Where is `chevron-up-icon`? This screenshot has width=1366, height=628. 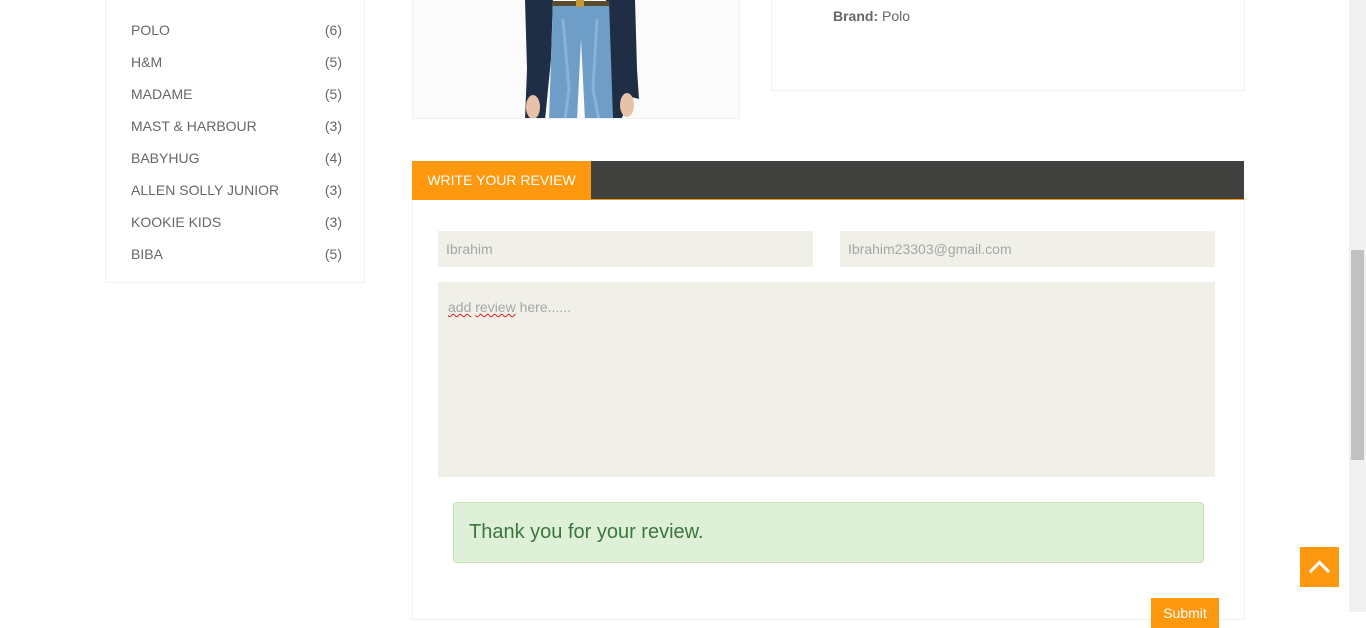
chevron-up-icon is located at coordinates (1319, 567).